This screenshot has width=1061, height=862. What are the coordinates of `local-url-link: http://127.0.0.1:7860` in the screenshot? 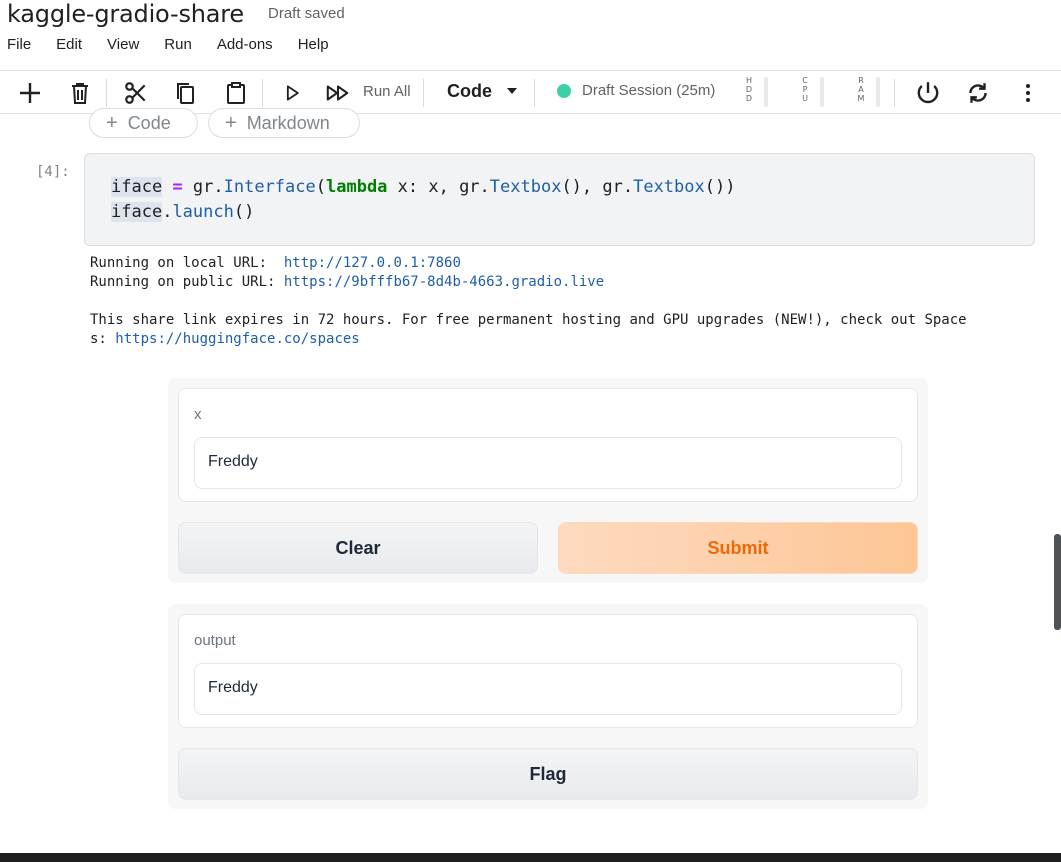 It's located at (372, 263).